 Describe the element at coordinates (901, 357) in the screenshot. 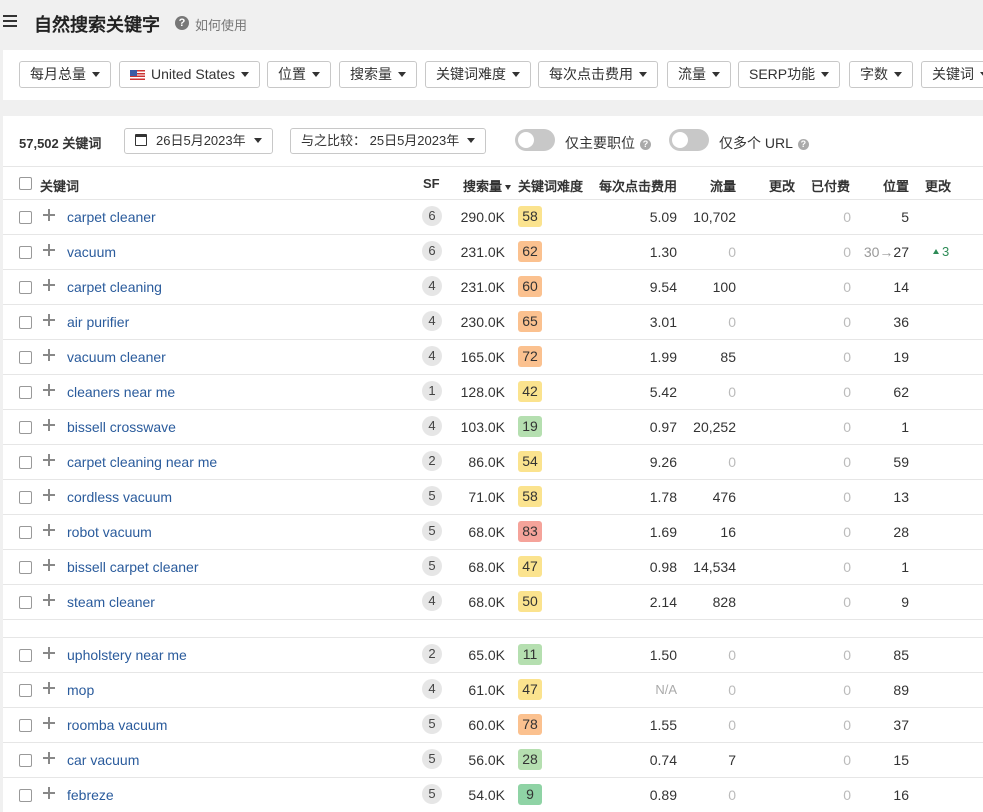

I see `position-cell: 19` at that location.